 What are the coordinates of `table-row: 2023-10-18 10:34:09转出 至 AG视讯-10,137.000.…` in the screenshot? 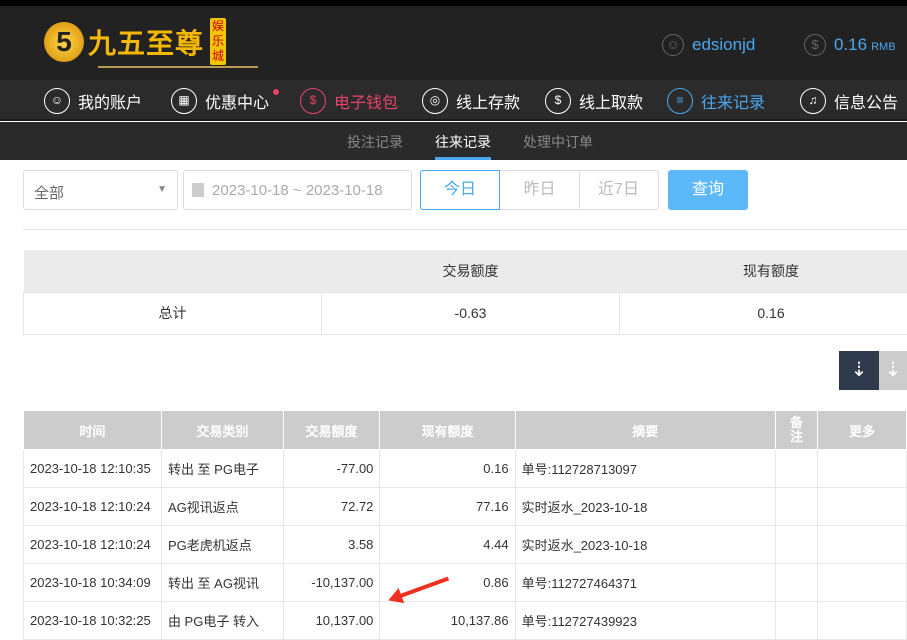 It's located at (465, 583).